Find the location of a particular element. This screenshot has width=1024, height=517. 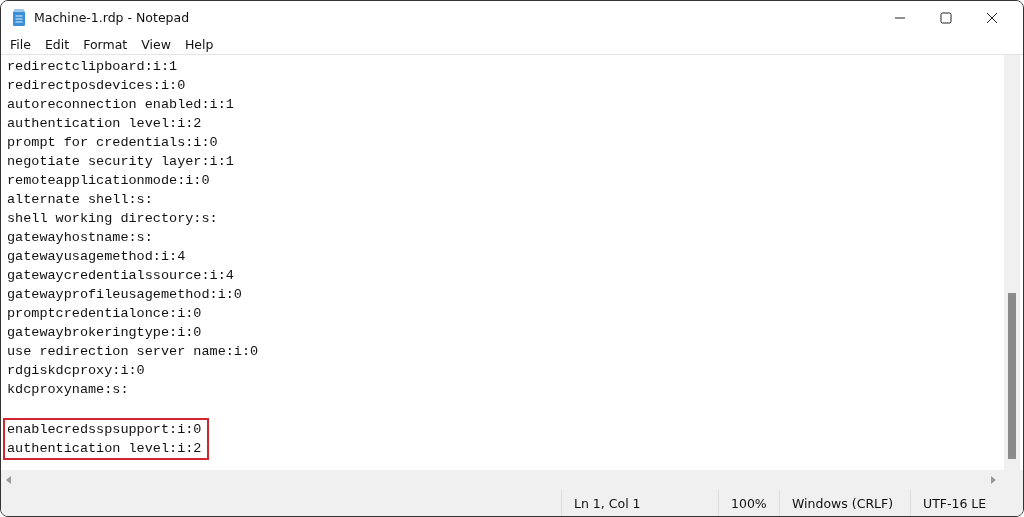

text-line: rdgiskdcproxy:i:0 is located at coordinates (76, 371).